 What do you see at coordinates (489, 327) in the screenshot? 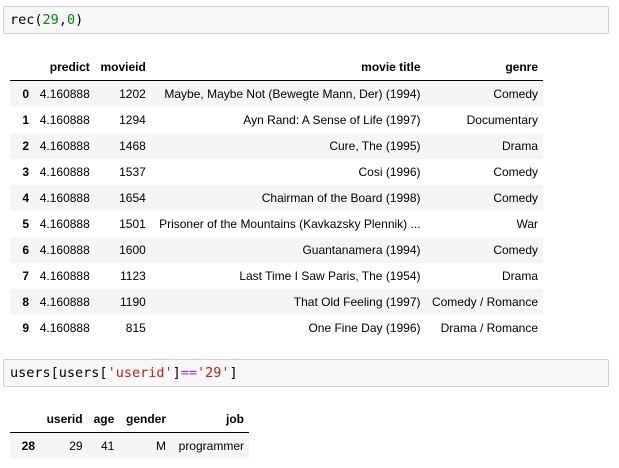
I see `cell-genre: Drama / Romance` at bounding box center [489, 327].